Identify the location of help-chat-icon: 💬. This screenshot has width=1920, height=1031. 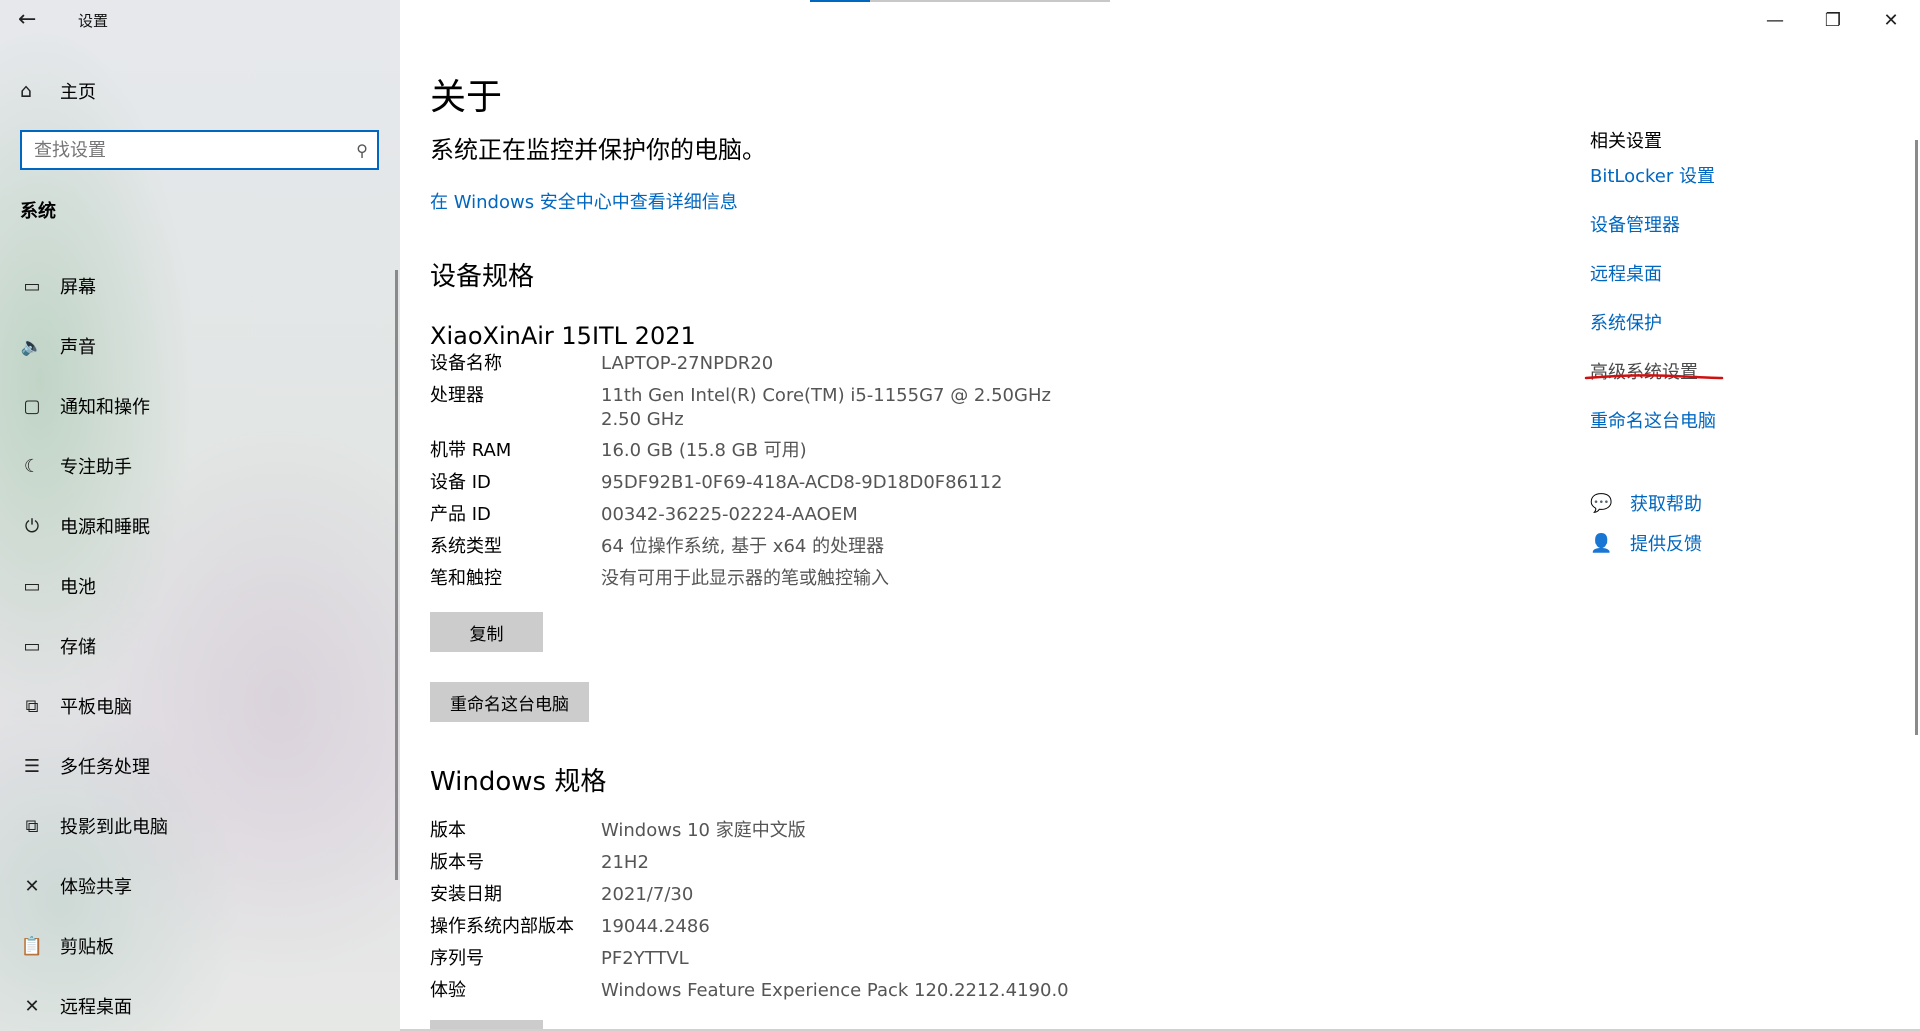
(1601, 503).